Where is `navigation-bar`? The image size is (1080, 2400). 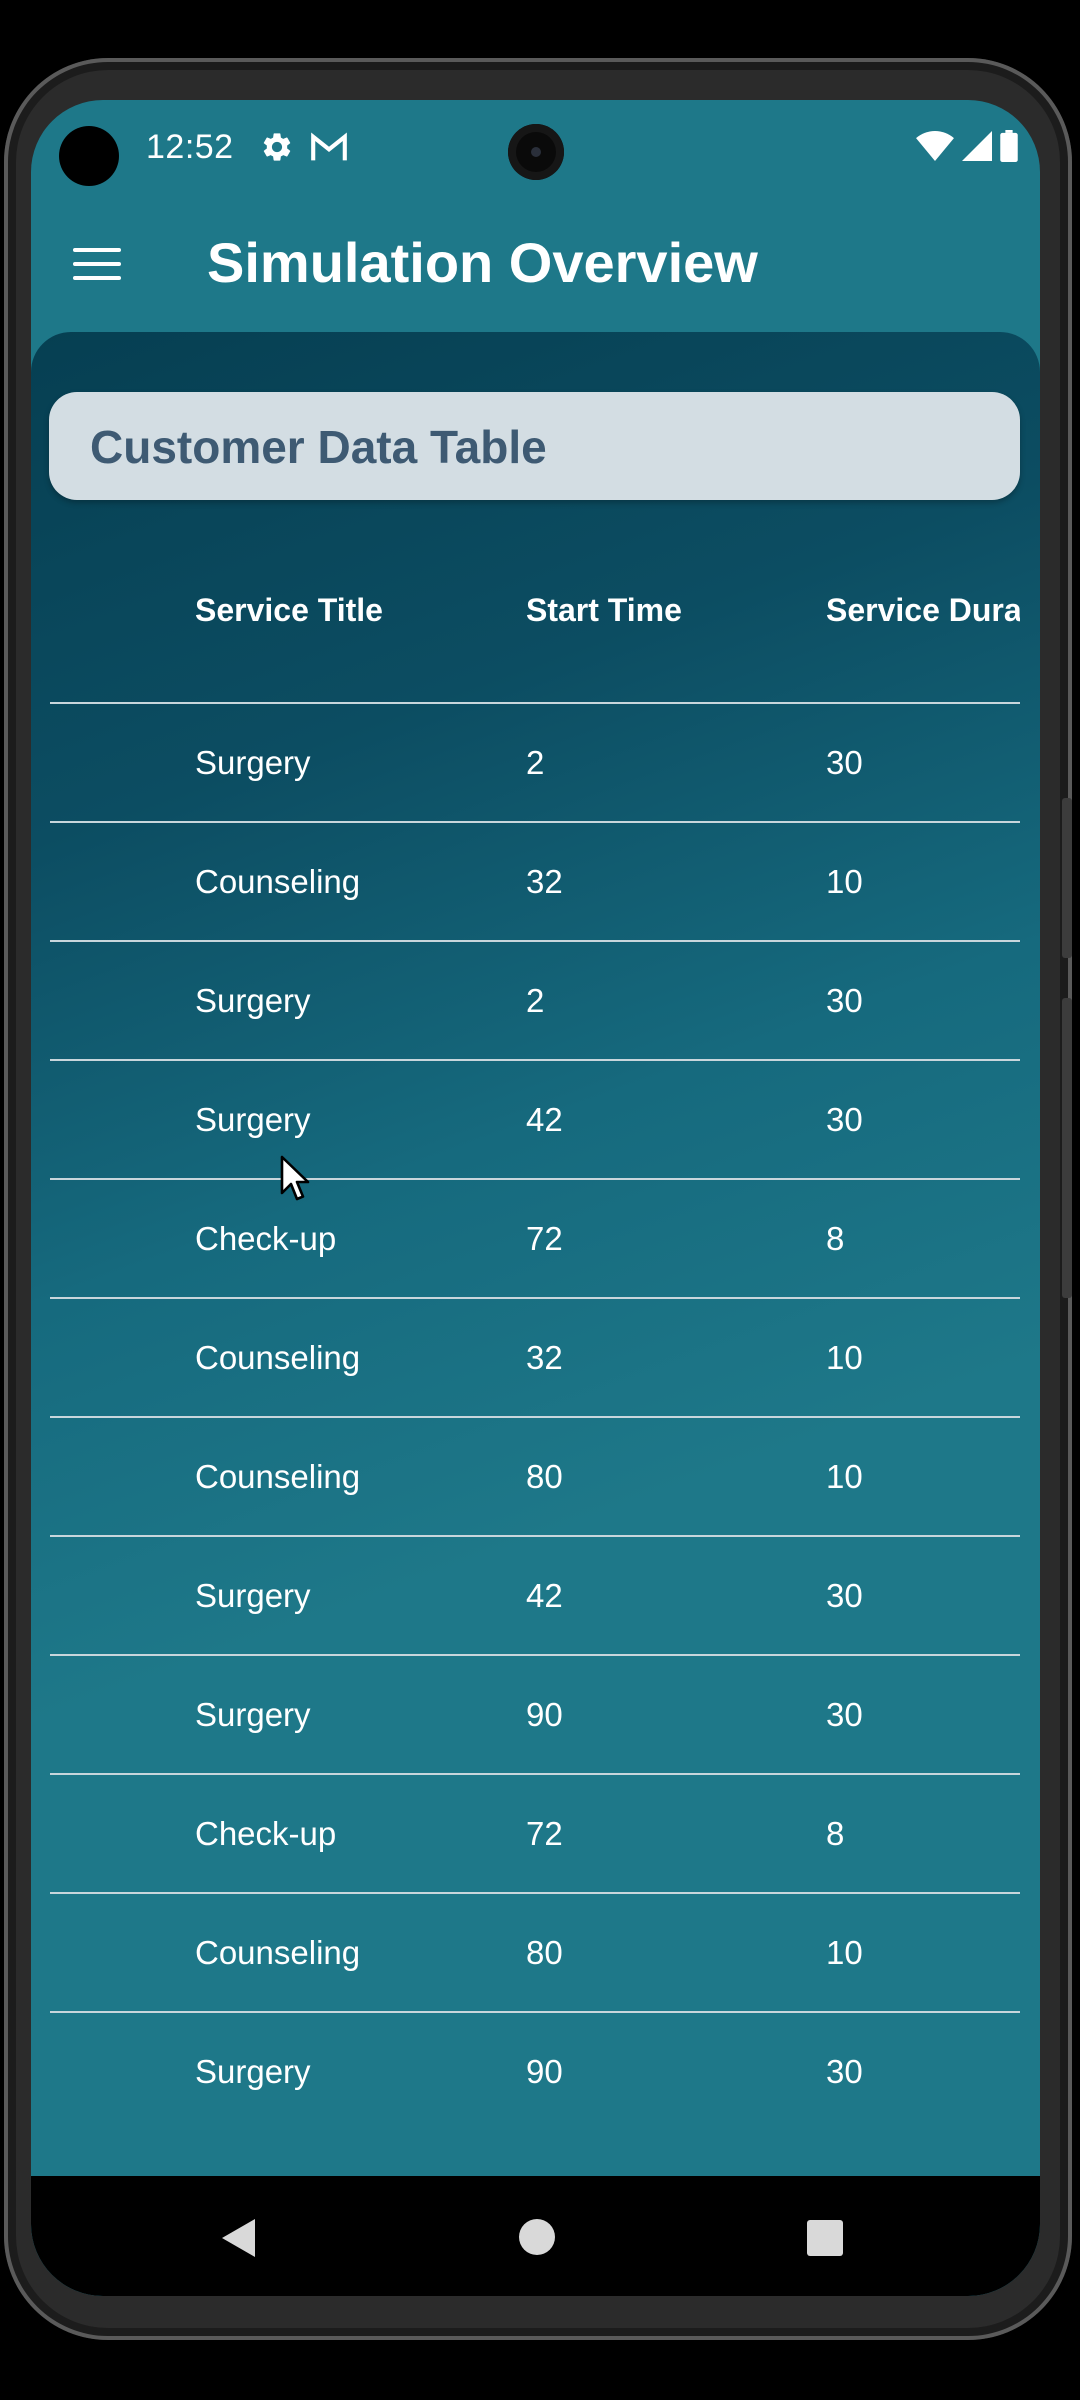 navigation-bar is located at coordinates (535, 2236).